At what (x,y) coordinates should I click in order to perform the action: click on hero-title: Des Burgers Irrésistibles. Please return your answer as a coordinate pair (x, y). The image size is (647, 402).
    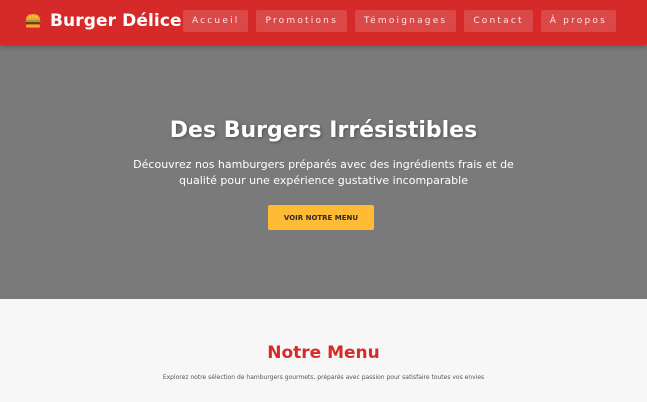
    Looking at the image, I should click on (323, 130).